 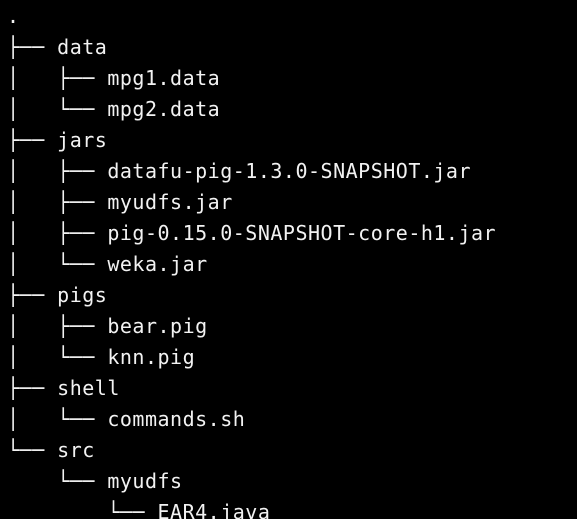 What do you see at coordinates (164, 78) in the screenshot?
I see `tree-node-mpg1-file: mpg1.data` at bounding box center [164, 78].